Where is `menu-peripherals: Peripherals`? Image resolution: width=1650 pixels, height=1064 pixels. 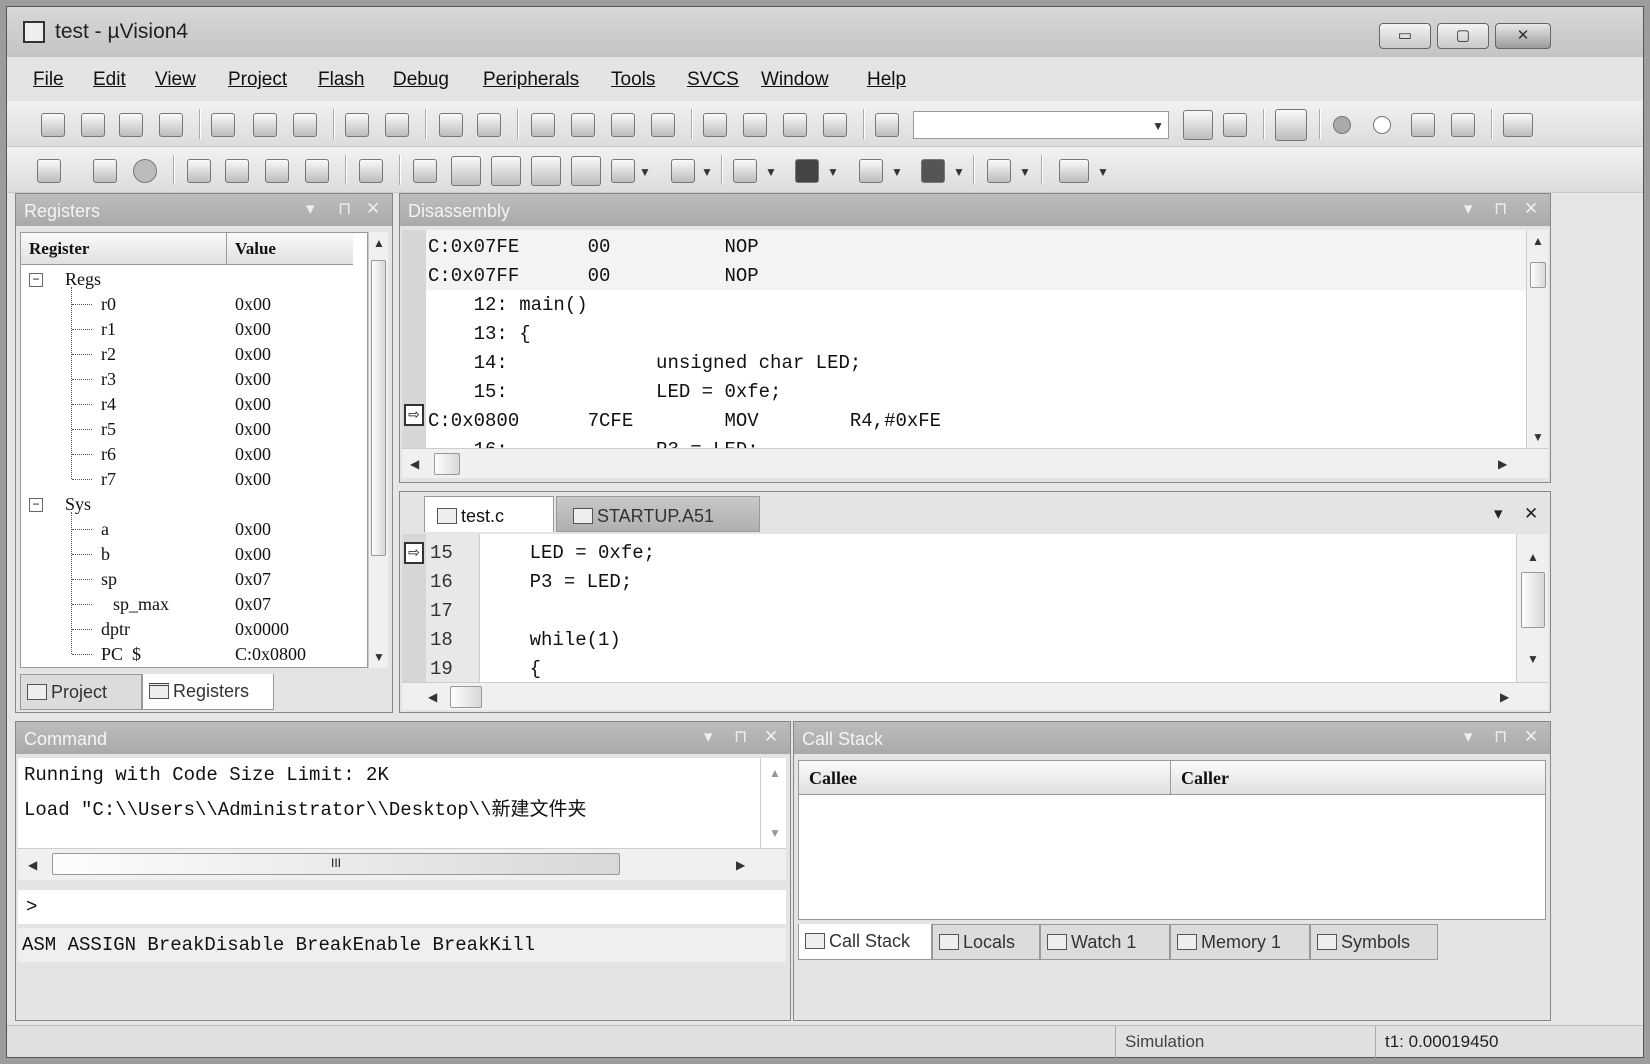
menu-peripherals: Peripherals is located at coordinates (531, 80).